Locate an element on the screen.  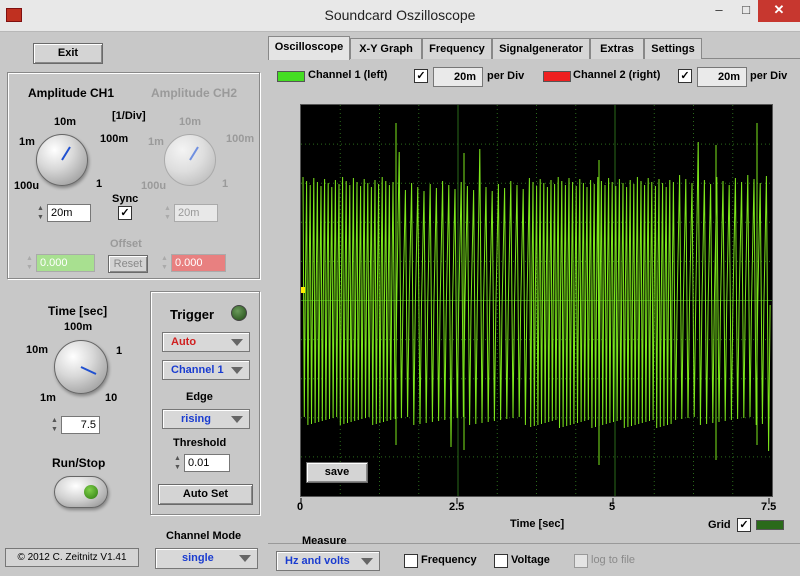
edge-value: rising is located at coordinates (196, 419).